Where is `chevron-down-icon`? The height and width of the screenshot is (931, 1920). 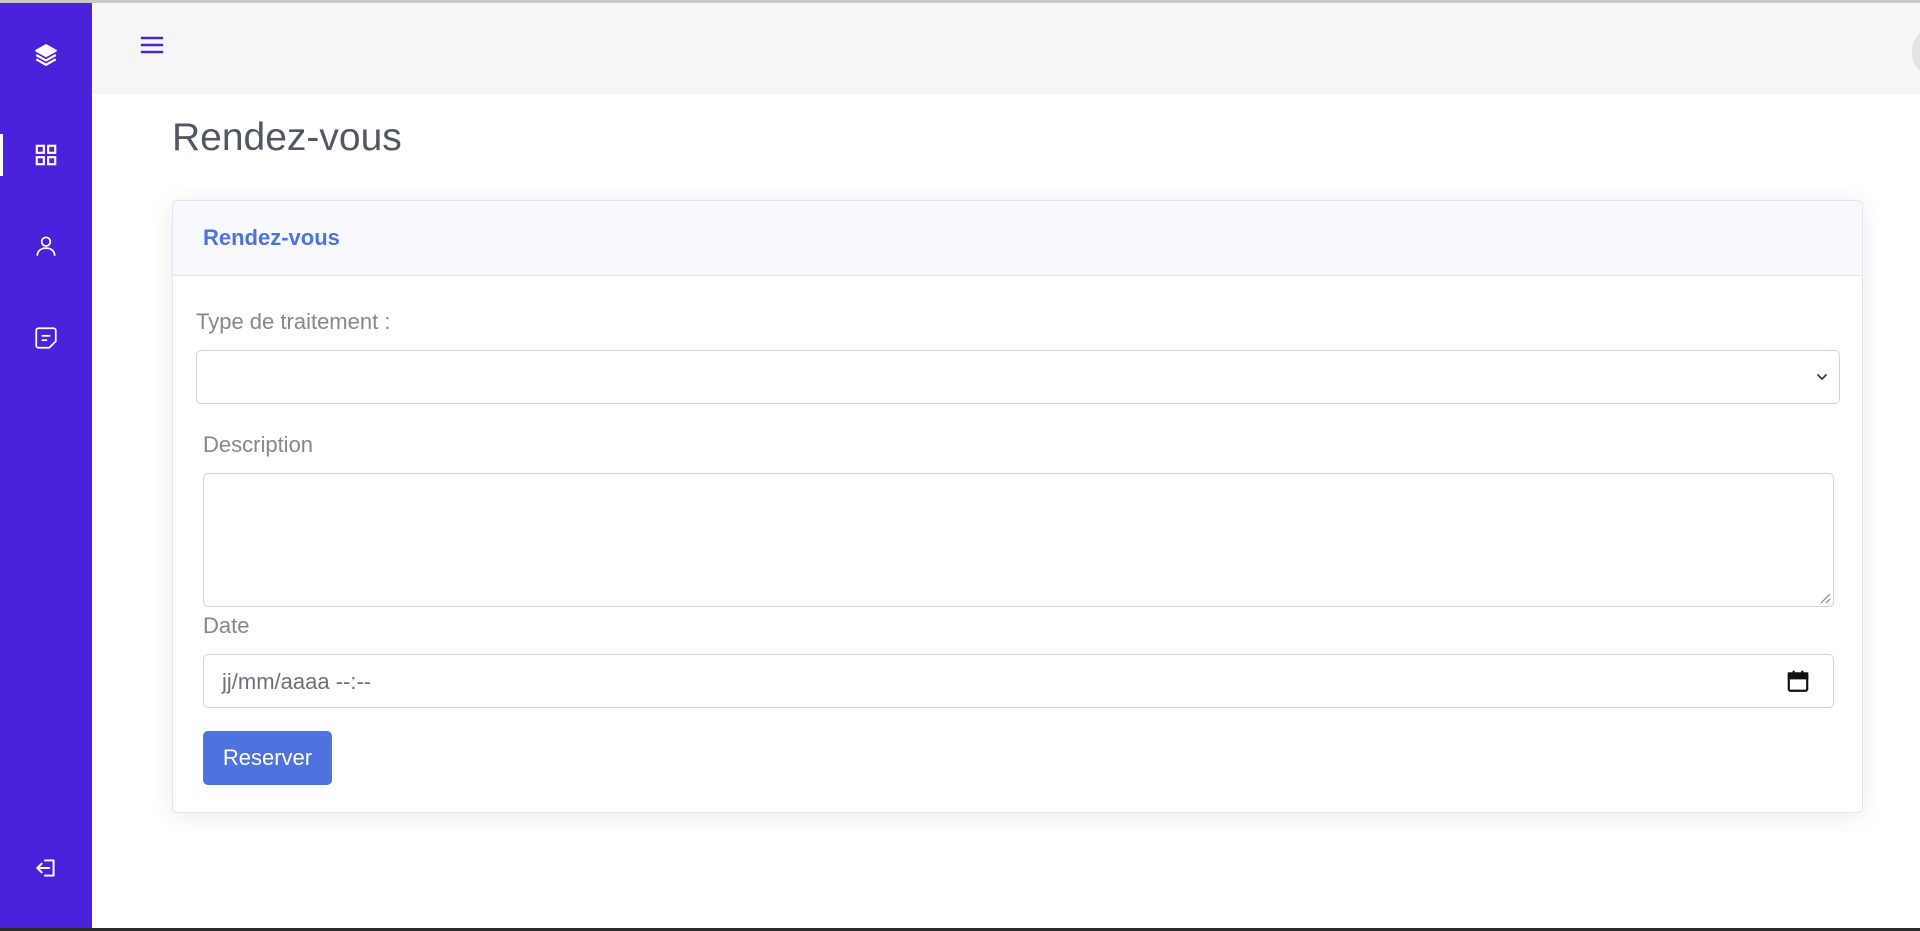
chevron-down-icon is located at coordinates (1822, 377).